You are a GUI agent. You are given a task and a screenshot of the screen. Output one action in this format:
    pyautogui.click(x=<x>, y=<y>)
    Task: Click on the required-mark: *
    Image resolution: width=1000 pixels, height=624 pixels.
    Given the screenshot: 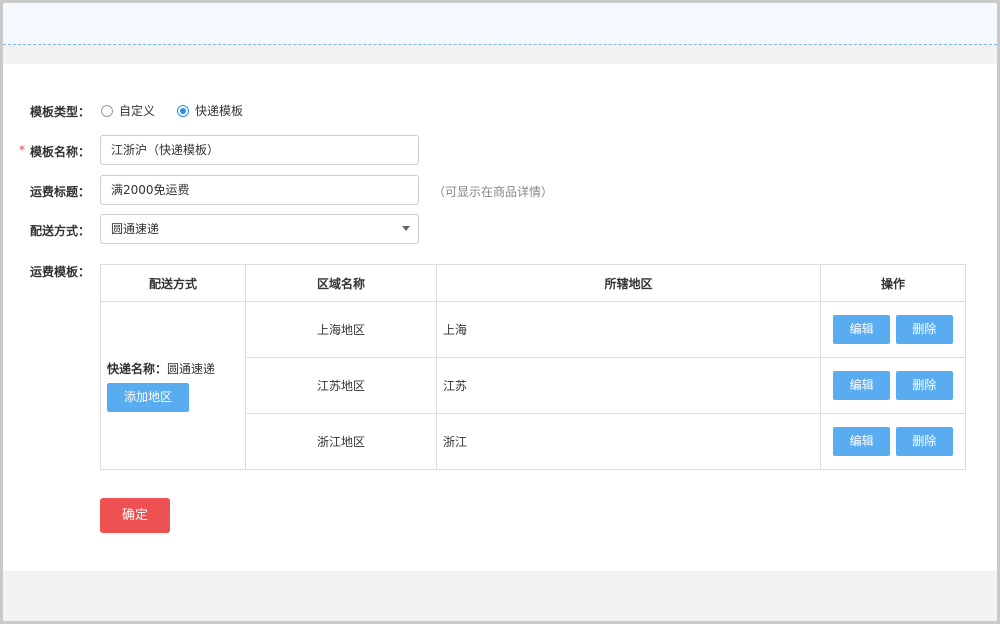 What is the action you would take?
    pyautogui.click(x=22, y=150)
    